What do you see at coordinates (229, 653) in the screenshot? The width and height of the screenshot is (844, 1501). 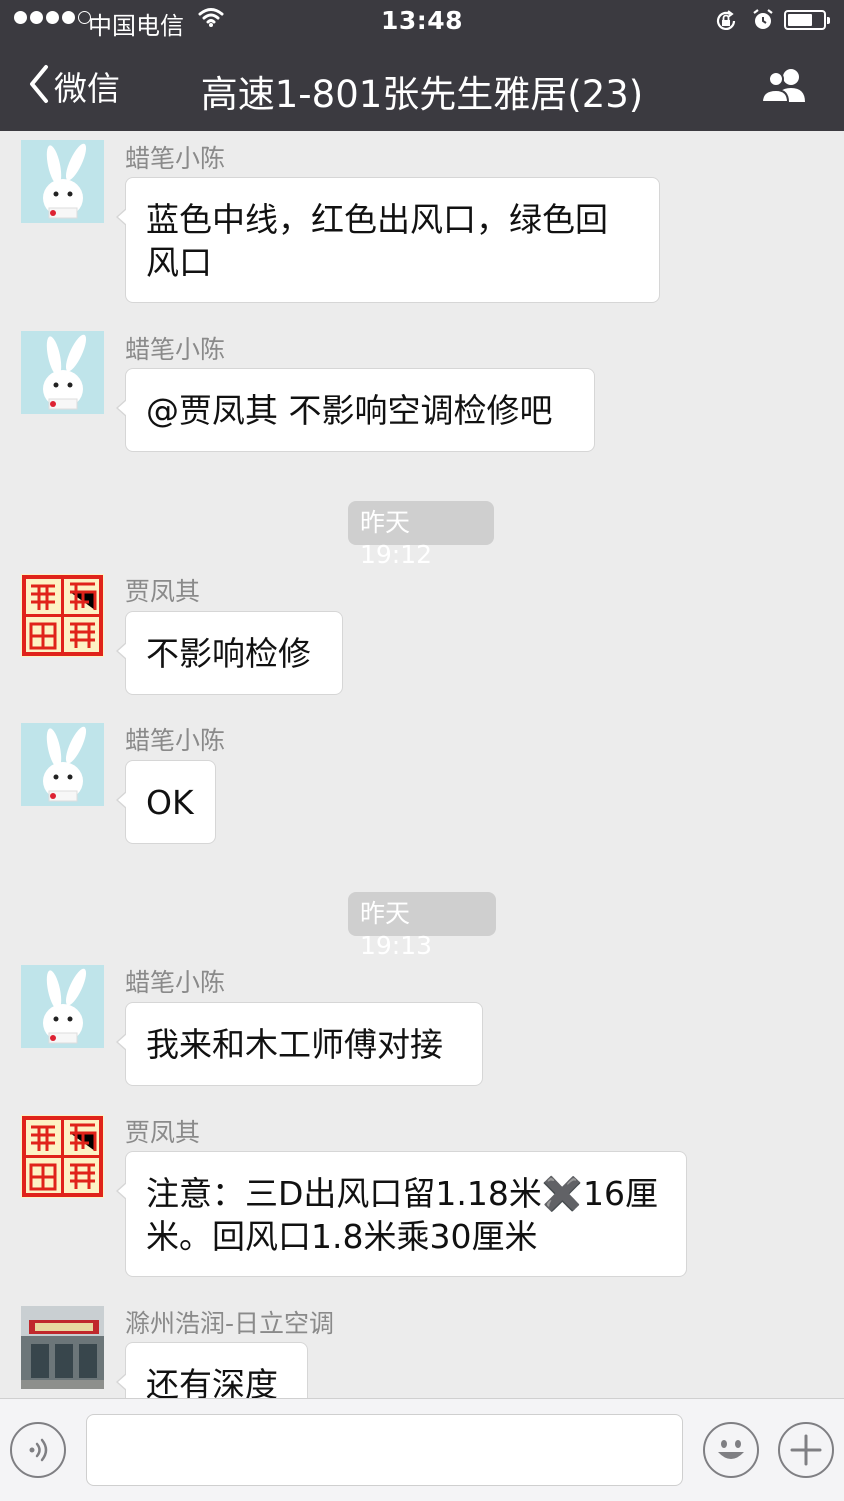 I see `message-bubble: 不影响检修` at bounding box center [229, 653].